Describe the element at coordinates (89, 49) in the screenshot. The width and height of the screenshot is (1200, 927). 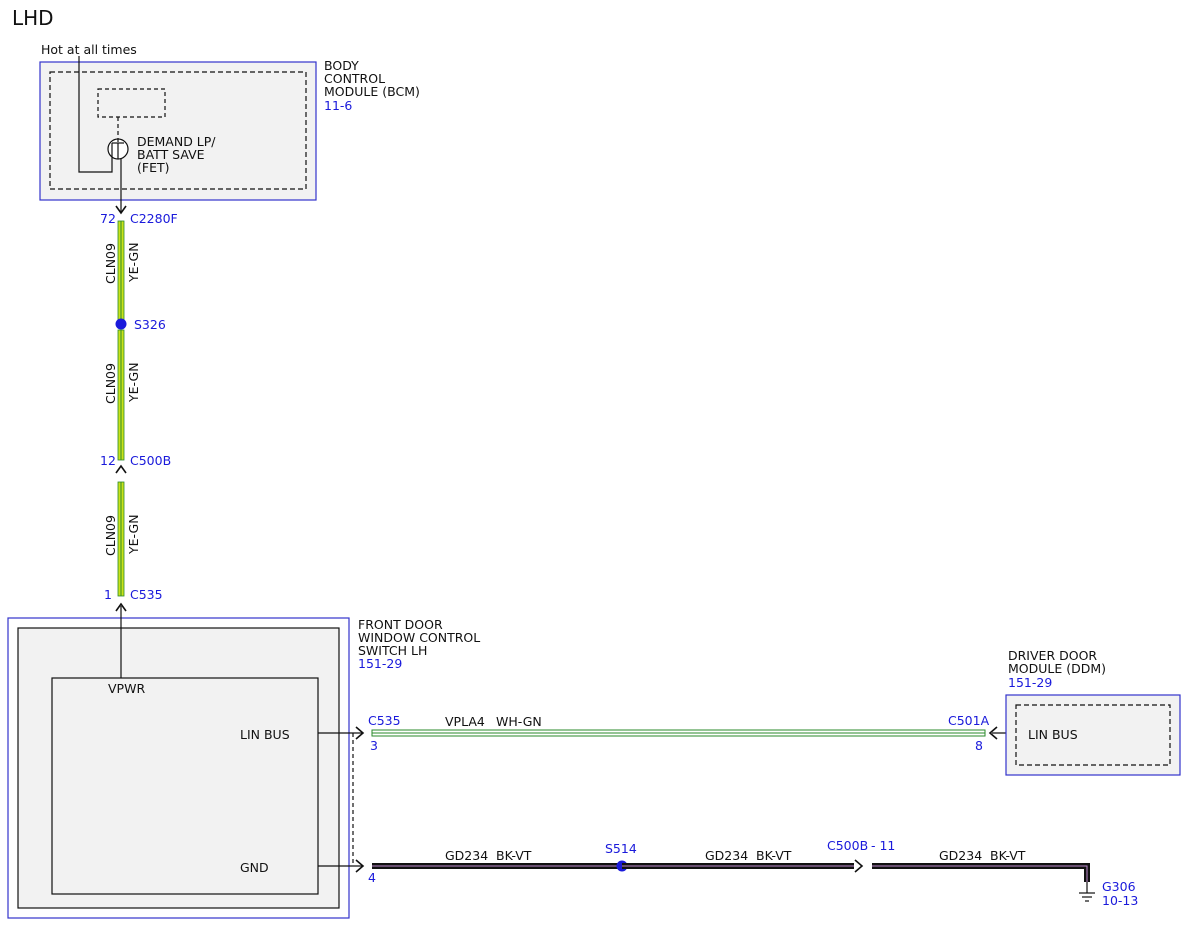
I see `power-label: Hot at all times` at that location.